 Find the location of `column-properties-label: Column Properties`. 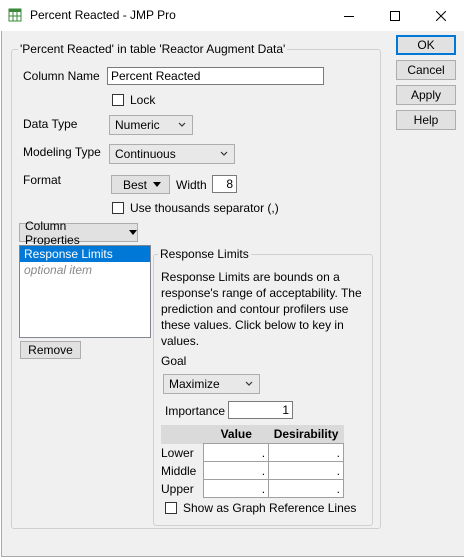

column-properties-label: Column Properties is located at coordinates (52, 232).